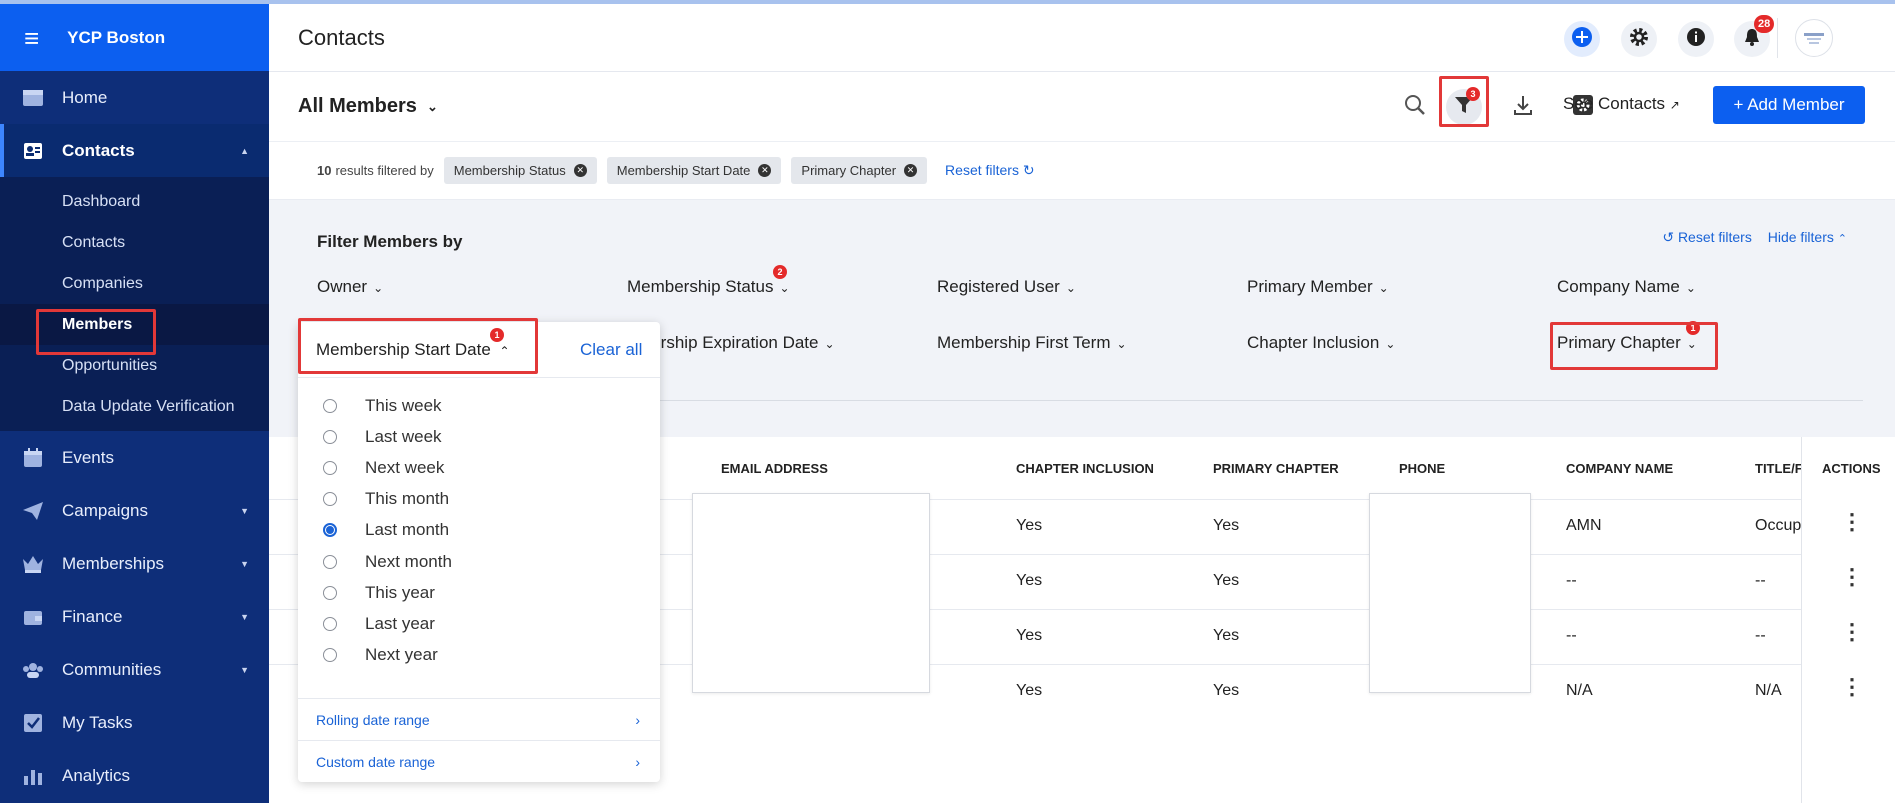  Describe the element at coordinates (479, 623) in the screenshot. I see `option-last-year: Last year` at that location.